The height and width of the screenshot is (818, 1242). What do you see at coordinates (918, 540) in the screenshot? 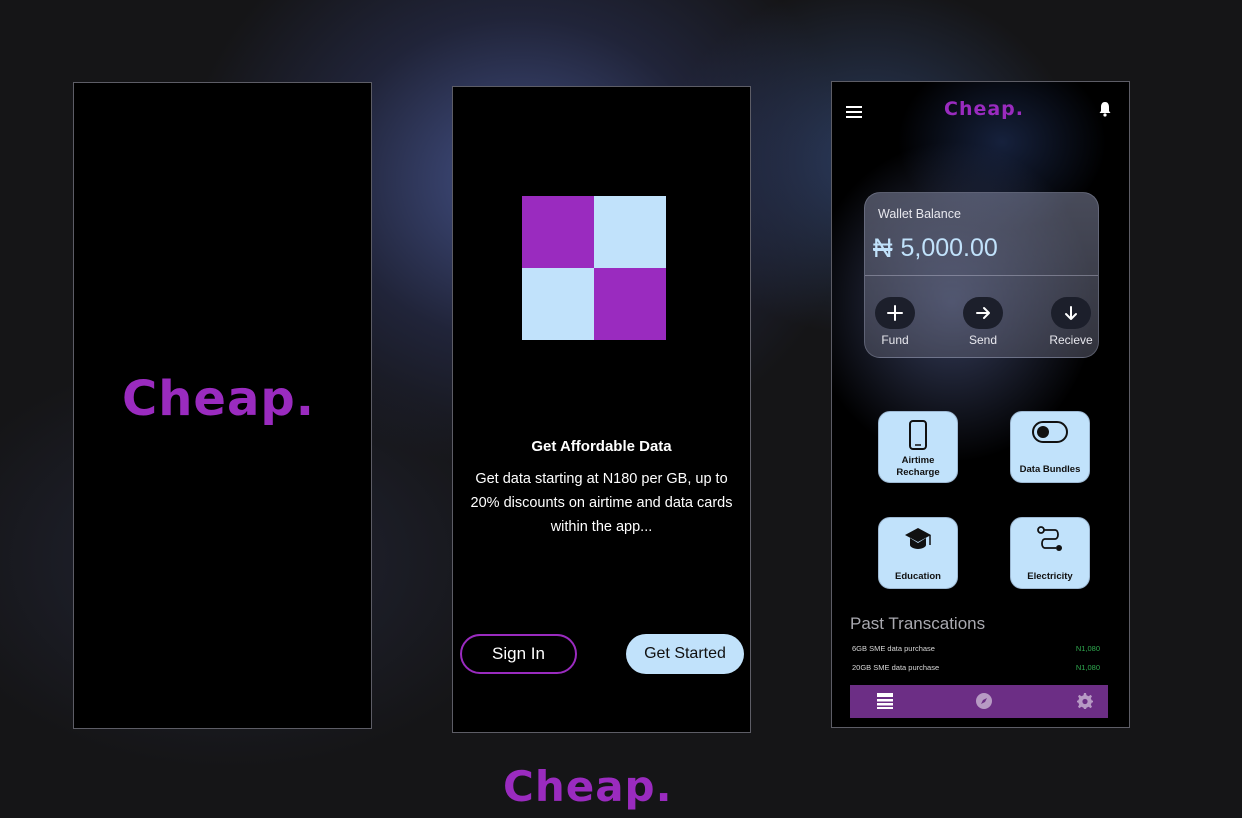
I see `graduation-cap-icon` at bounding box center [918, 540].